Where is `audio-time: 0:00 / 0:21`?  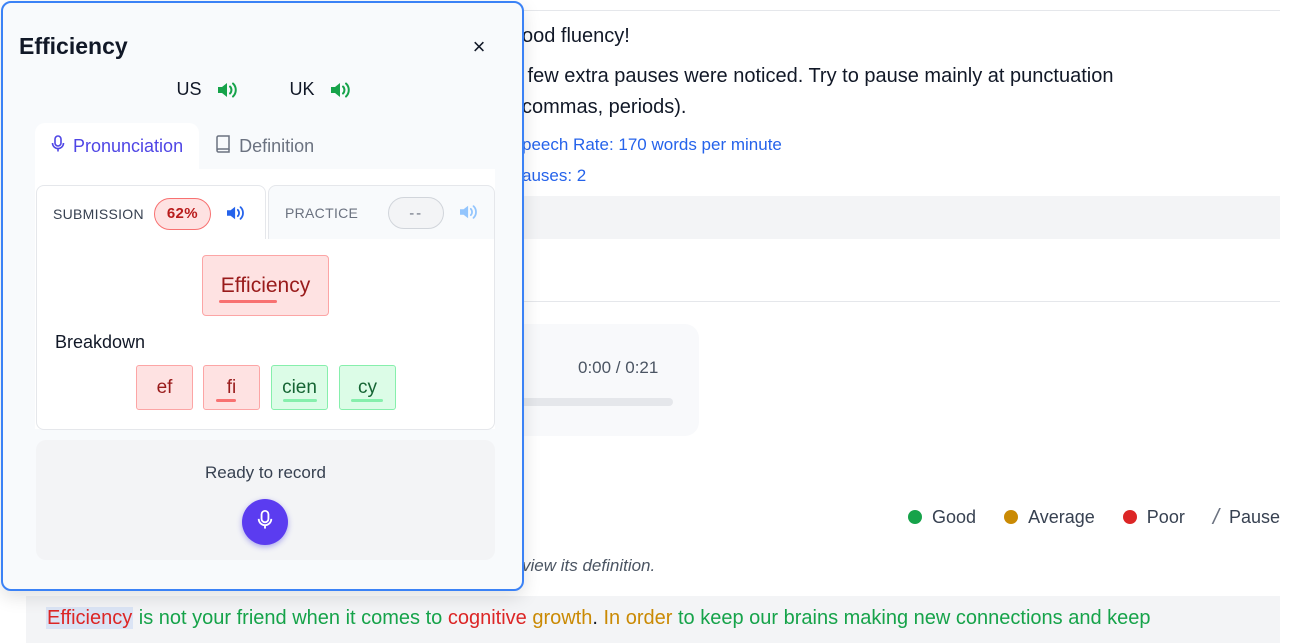
audio-time: 0:00 / 0:21 is located at coordinates (618, 367).